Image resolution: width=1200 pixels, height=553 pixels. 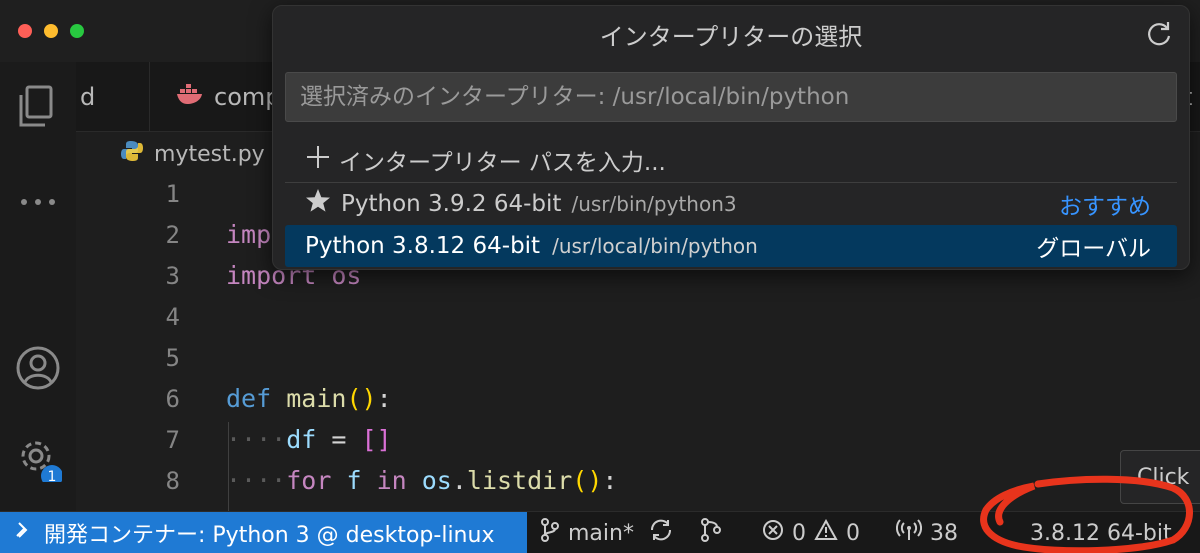 What do you see at coordinates (309, 480) in the screenshot?
I see `keyword-for: for` at bounding box center [309, 480].